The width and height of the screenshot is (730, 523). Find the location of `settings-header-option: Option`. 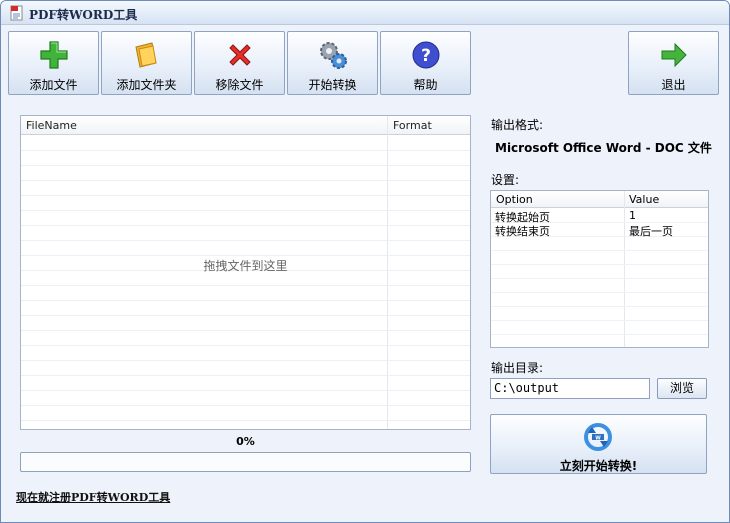

settings-header-option: Option is located at coordinates (514, 199).